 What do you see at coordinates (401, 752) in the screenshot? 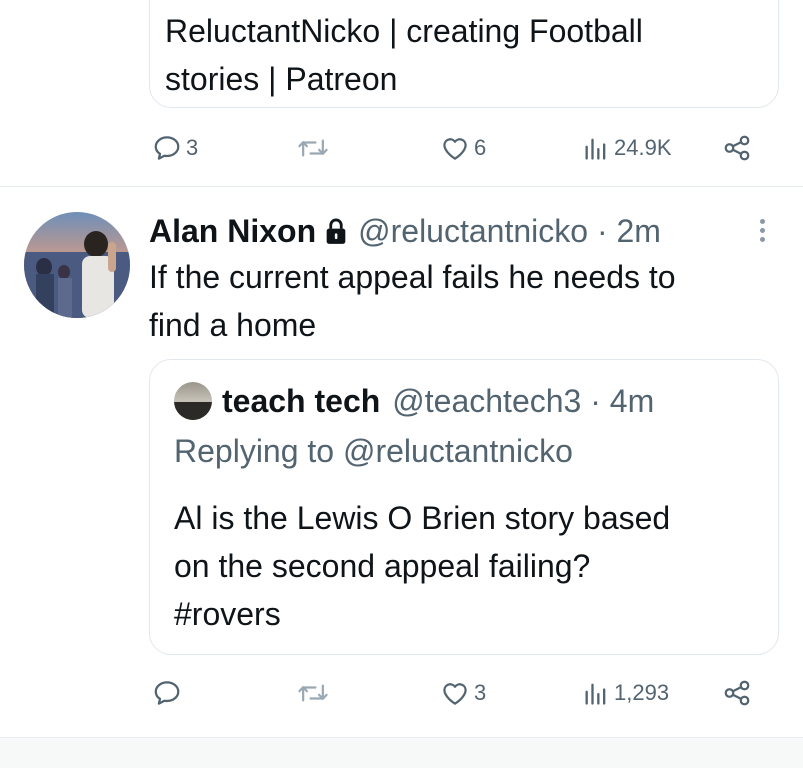
I see `timeline-separator` at bounding box center [401, 752].